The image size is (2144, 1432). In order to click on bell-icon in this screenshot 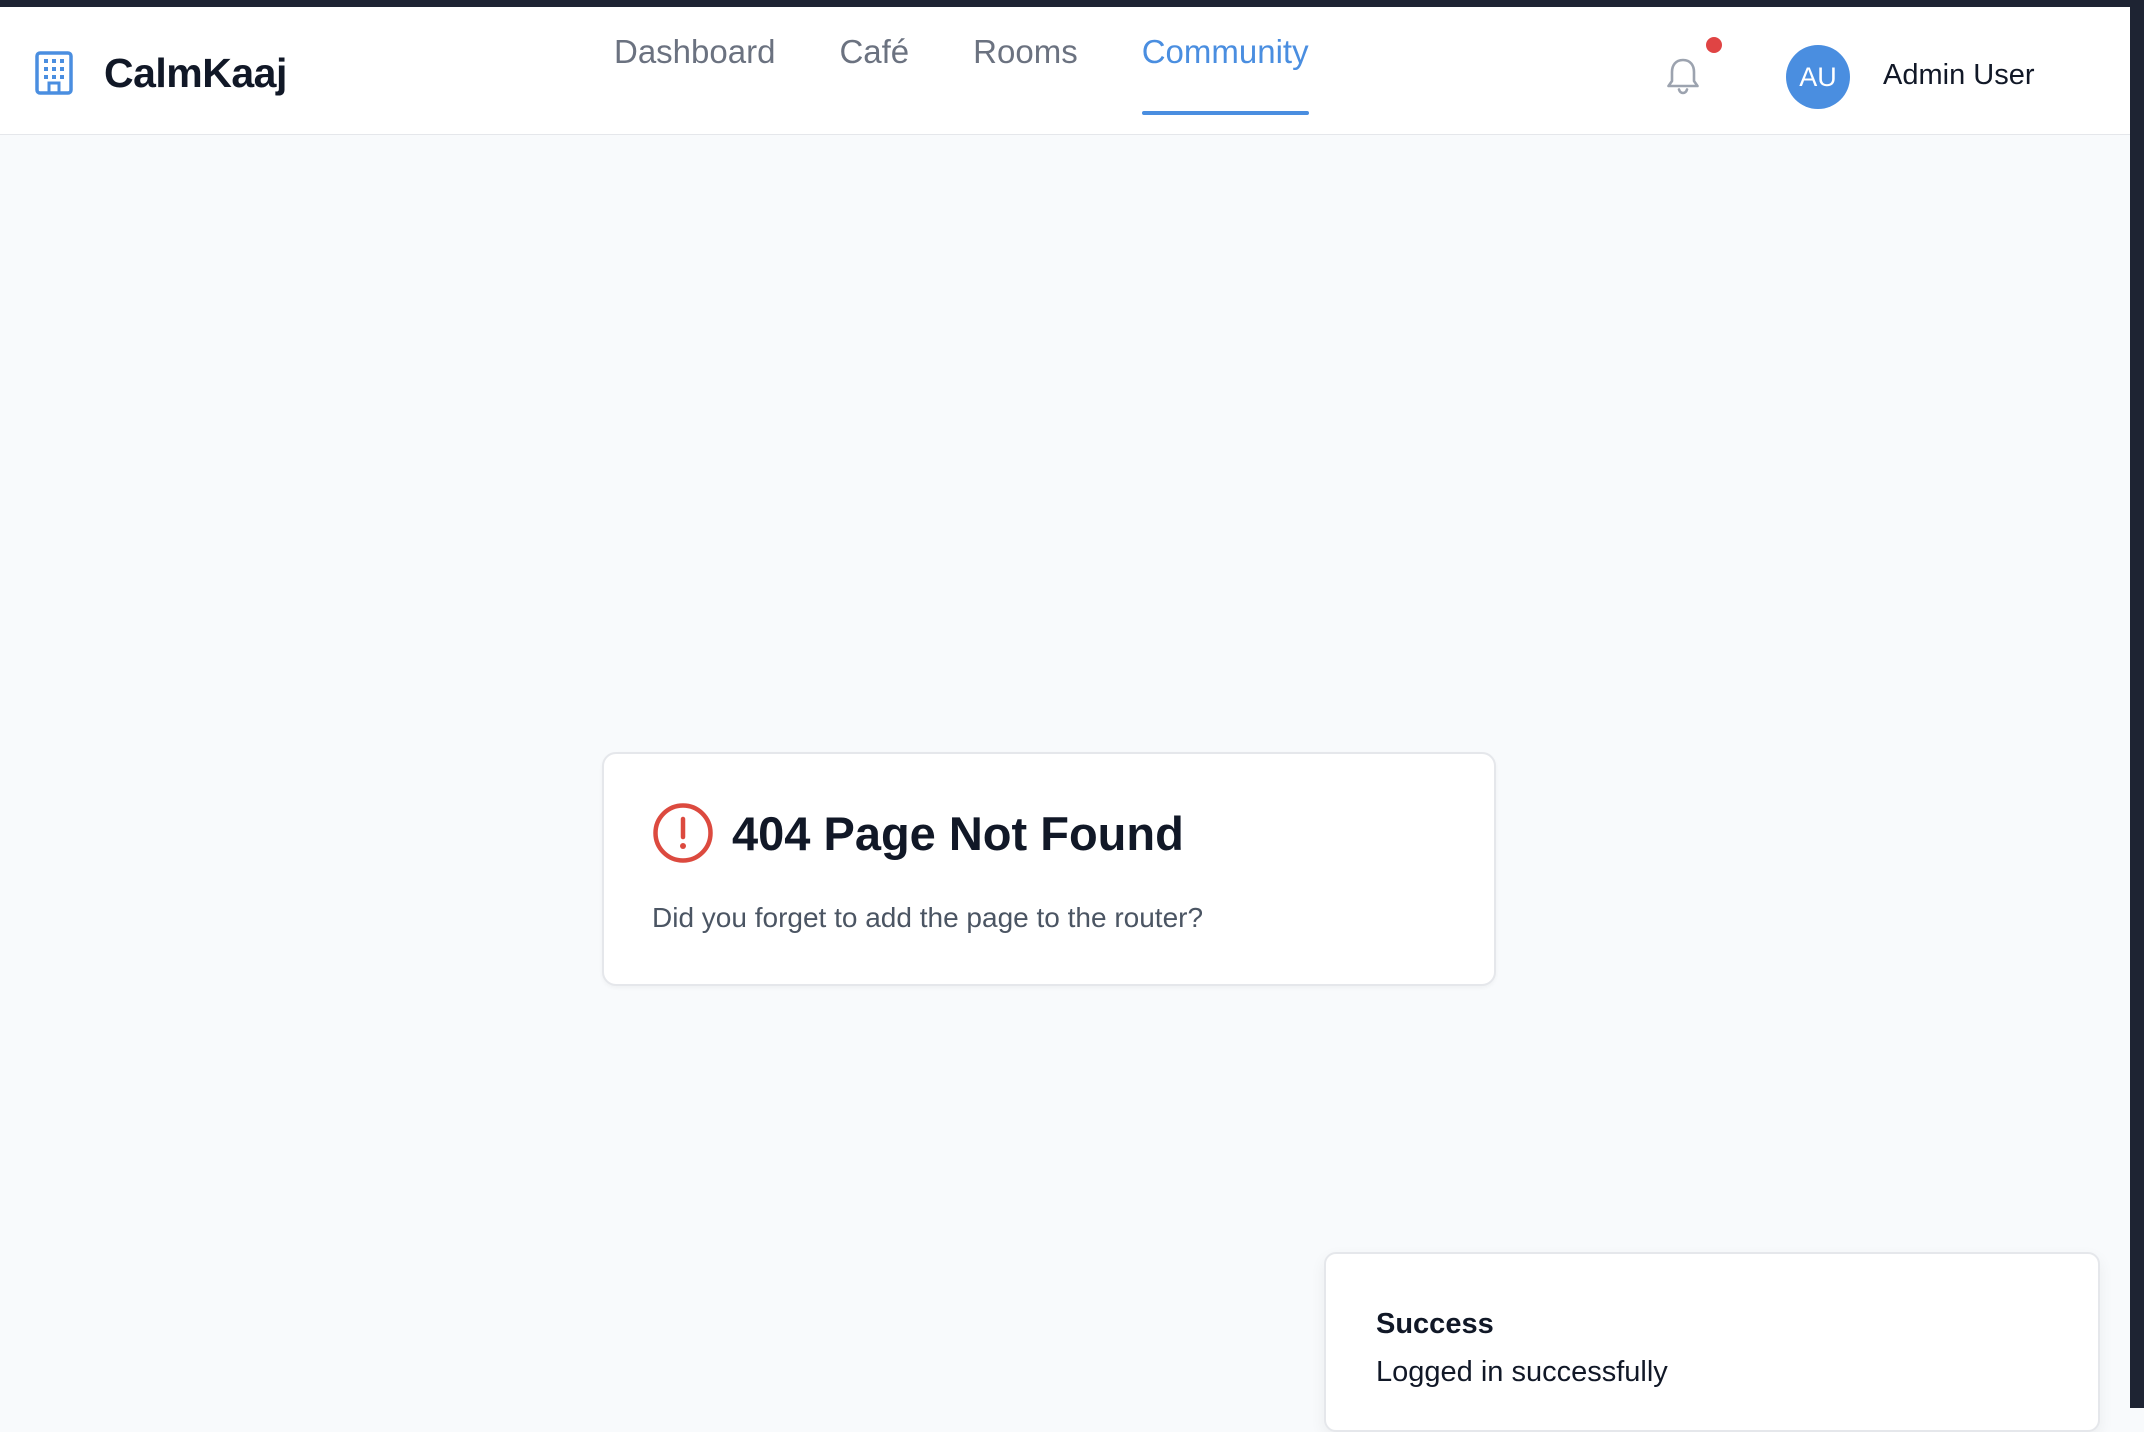, I will do `click(1683, 76)`.